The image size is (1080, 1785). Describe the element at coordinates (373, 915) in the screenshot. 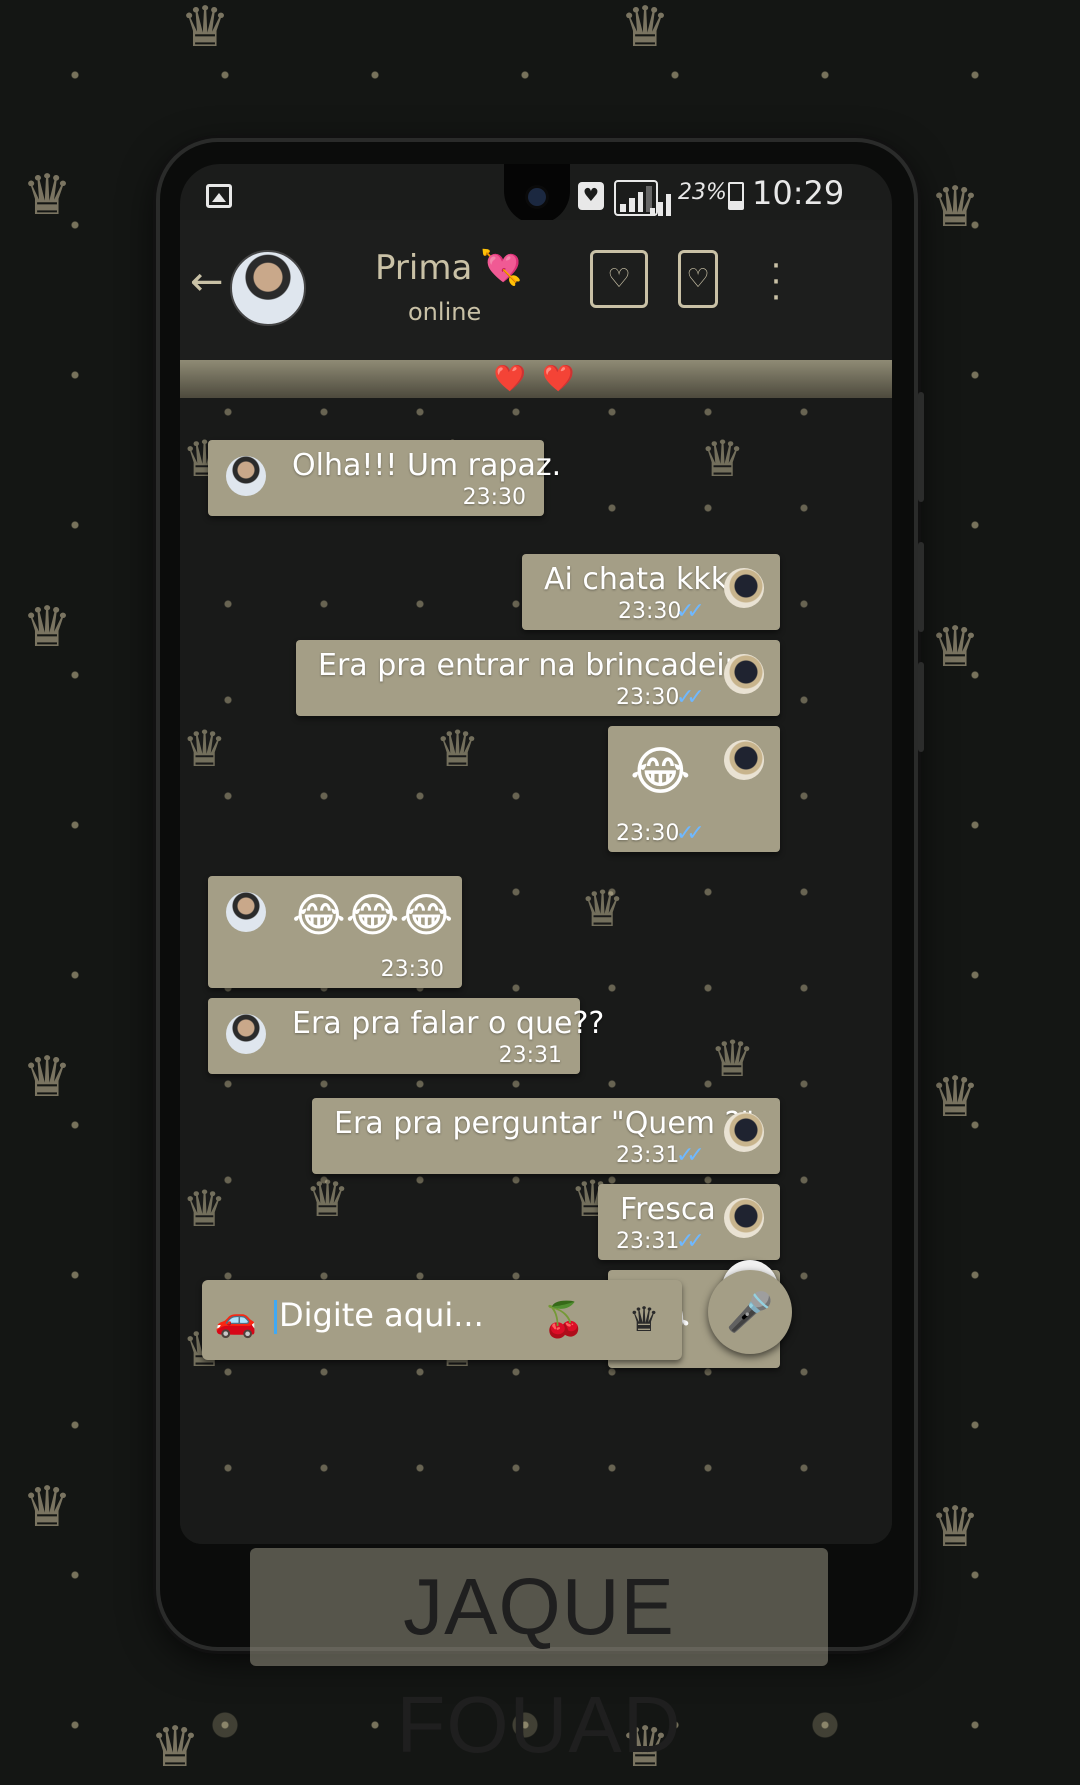

I see `tears-of-joy-emoji: 😂😂😂` at that location.